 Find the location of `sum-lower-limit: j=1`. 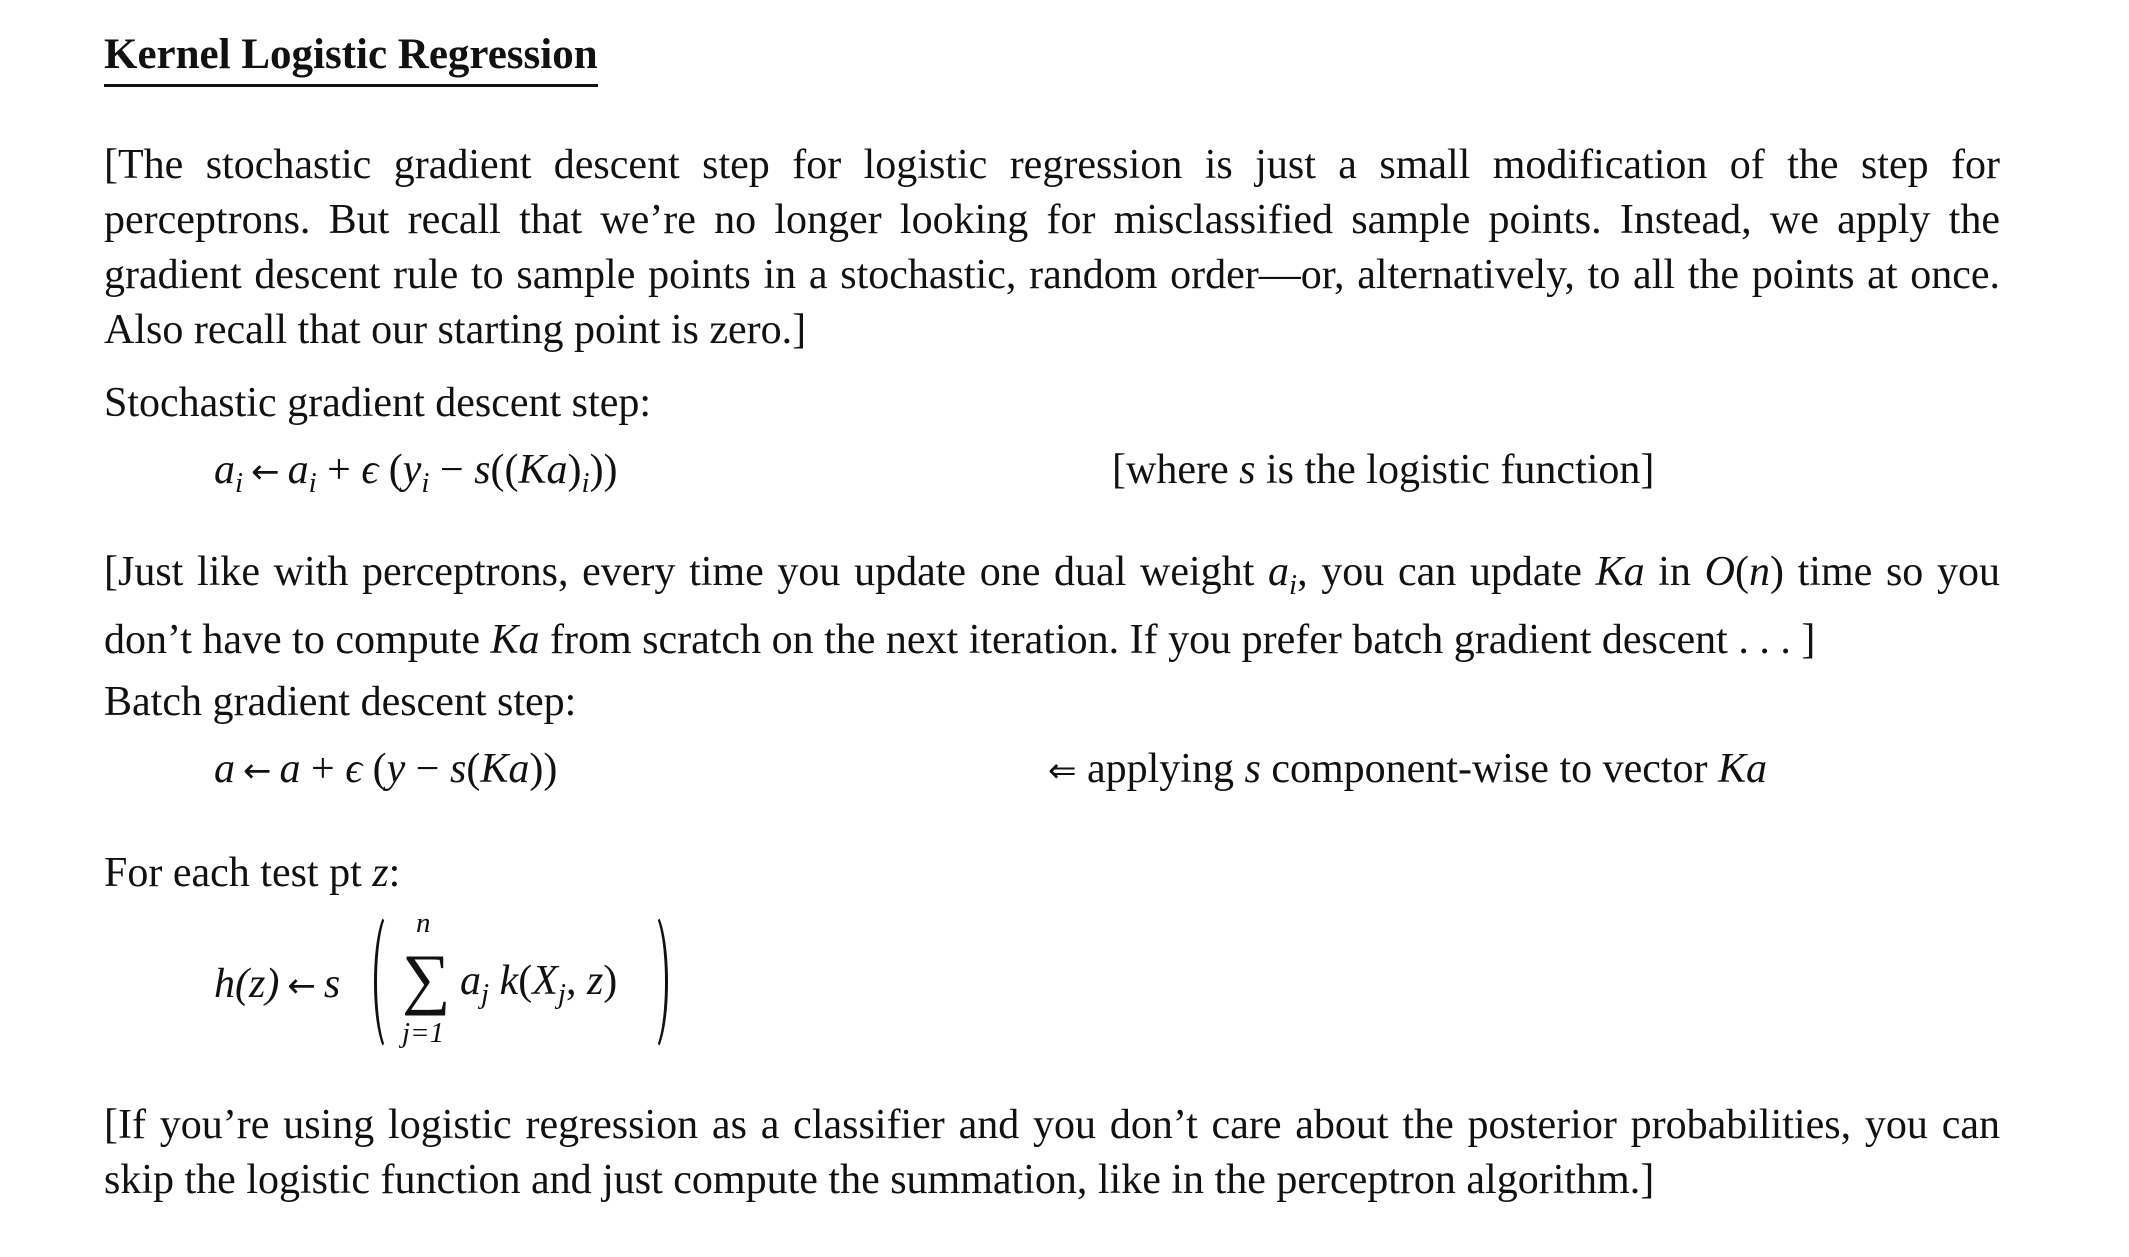

sum-lower-limit: j=1 is located at coordinates (423, 1033).